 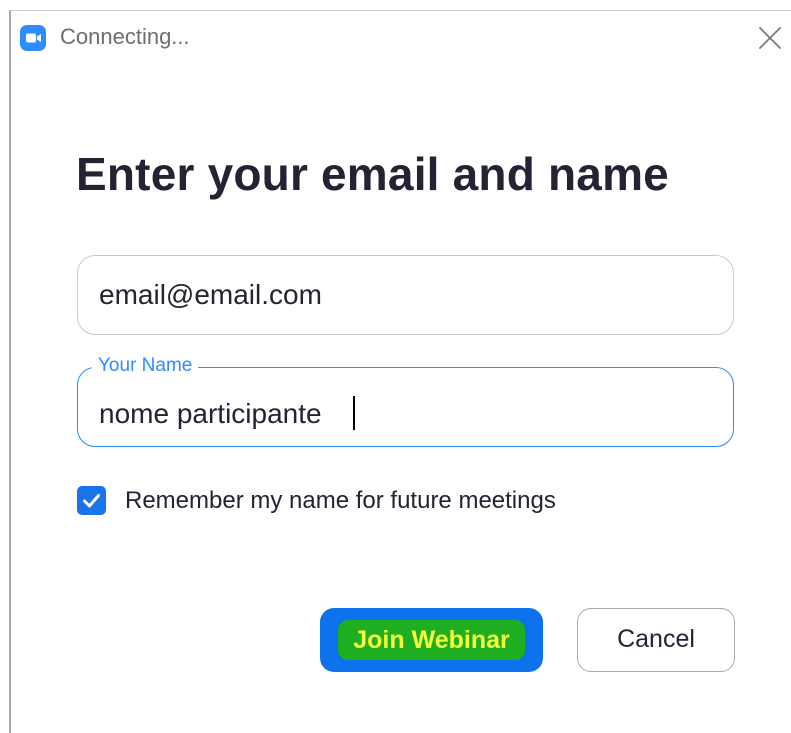 I want to click on join-webinar-button: Join Webinar, so click(x=431, y=640).